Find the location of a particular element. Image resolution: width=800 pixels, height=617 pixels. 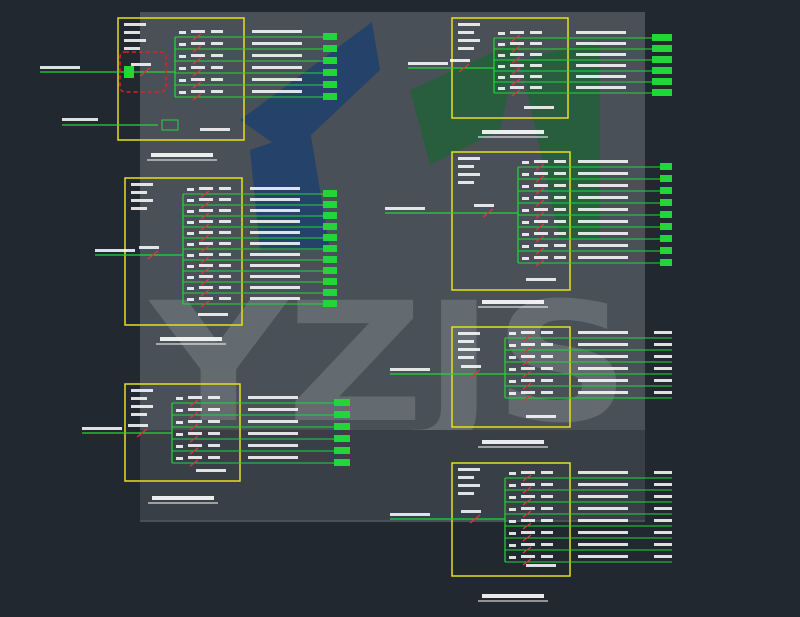

meter-symbol is located at coordinates (129, 72).